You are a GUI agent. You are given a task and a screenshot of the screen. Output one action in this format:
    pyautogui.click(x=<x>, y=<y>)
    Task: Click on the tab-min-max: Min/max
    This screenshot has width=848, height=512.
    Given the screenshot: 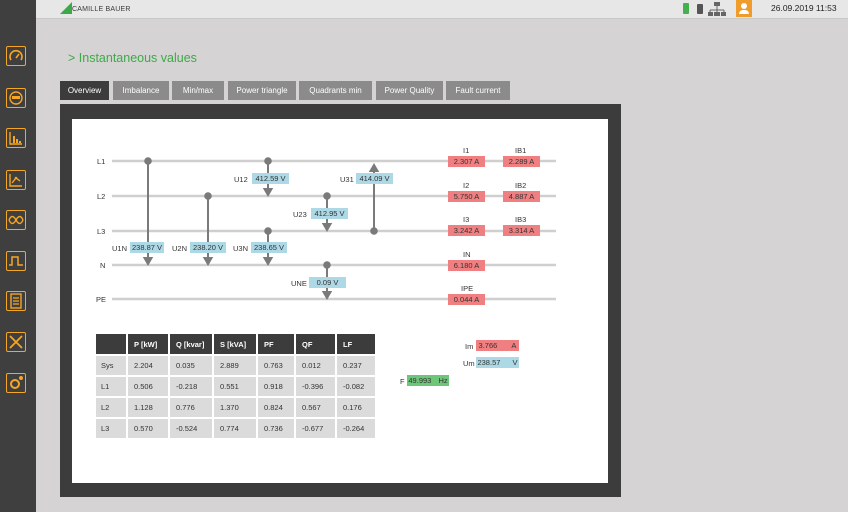 What is the action you would take?
    pyautogui.click(x=198, y=90)
    